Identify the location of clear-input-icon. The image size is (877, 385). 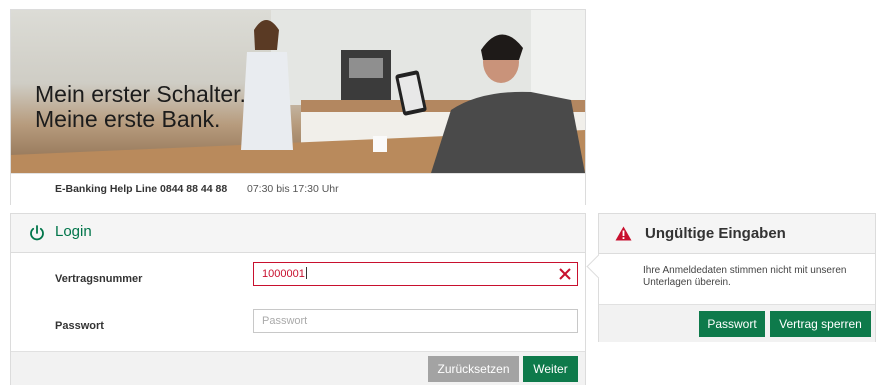
(565, 274).